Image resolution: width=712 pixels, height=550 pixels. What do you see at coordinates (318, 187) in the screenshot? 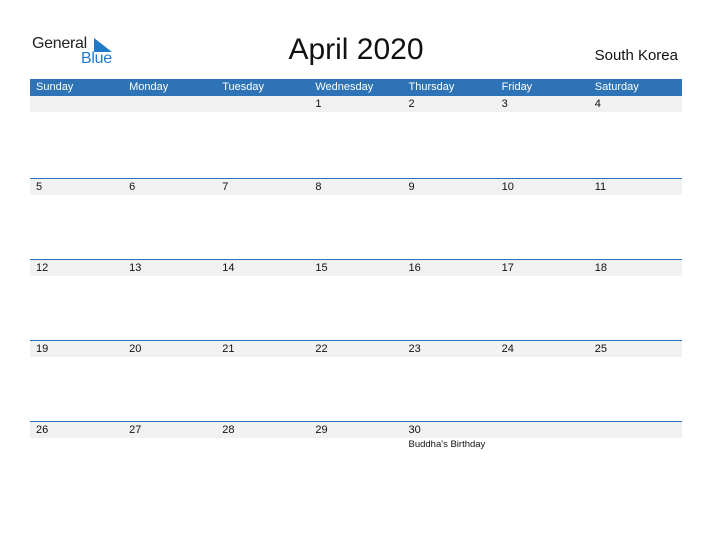
I see `day-number: 8` at bounding box center [318, 187].